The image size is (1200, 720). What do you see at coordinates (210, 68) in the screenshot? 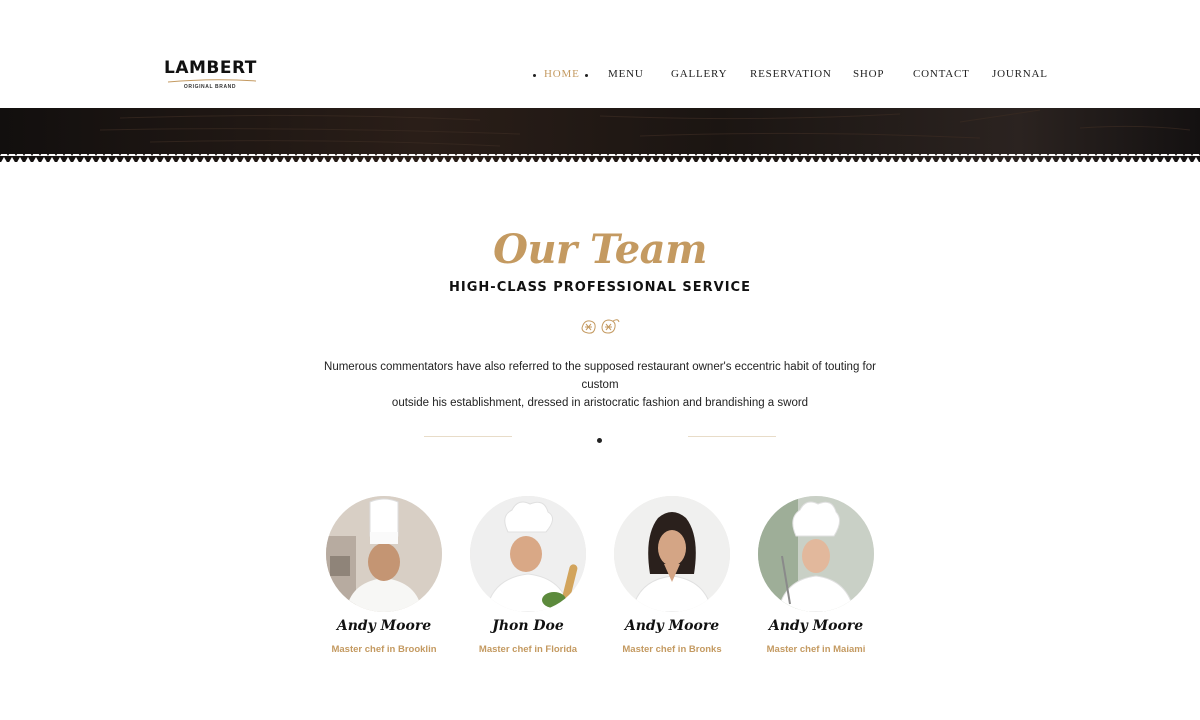
I see `brand-name: LAMBERT` at bounding box center [210, 68].